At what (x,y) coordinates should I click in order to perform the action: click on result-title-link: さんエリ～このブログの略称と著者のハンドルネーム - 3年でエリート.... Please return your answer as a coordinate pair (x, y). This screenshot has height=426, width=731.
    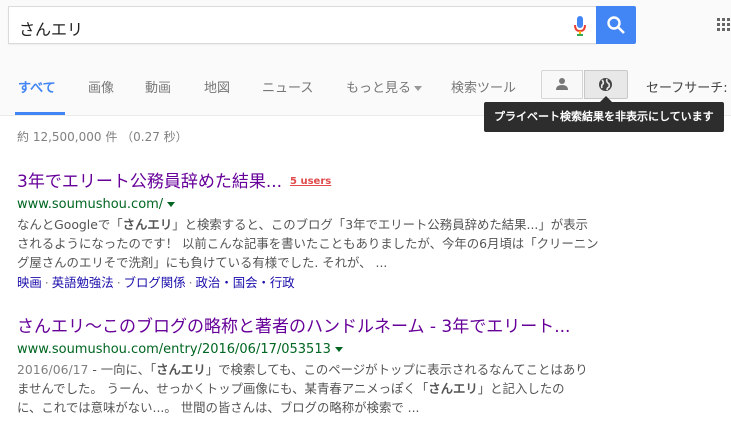
    Looking at the image, I should click on (293, 327).